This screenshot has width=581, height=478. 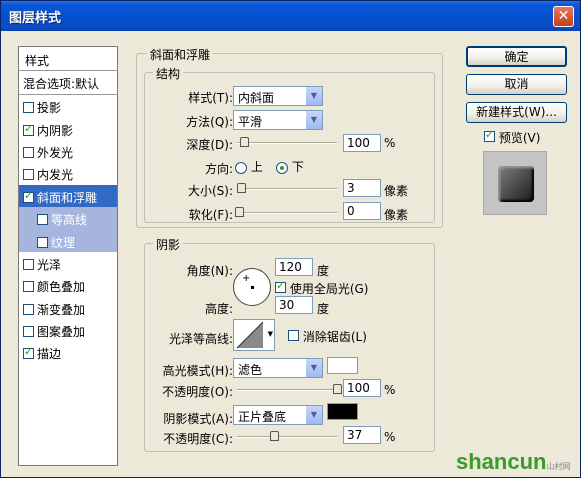 What do you see at coordinates (49, 354) in the screenshot?
I see `sidebar-item-label: 描边` at bounding box center [49, 354].